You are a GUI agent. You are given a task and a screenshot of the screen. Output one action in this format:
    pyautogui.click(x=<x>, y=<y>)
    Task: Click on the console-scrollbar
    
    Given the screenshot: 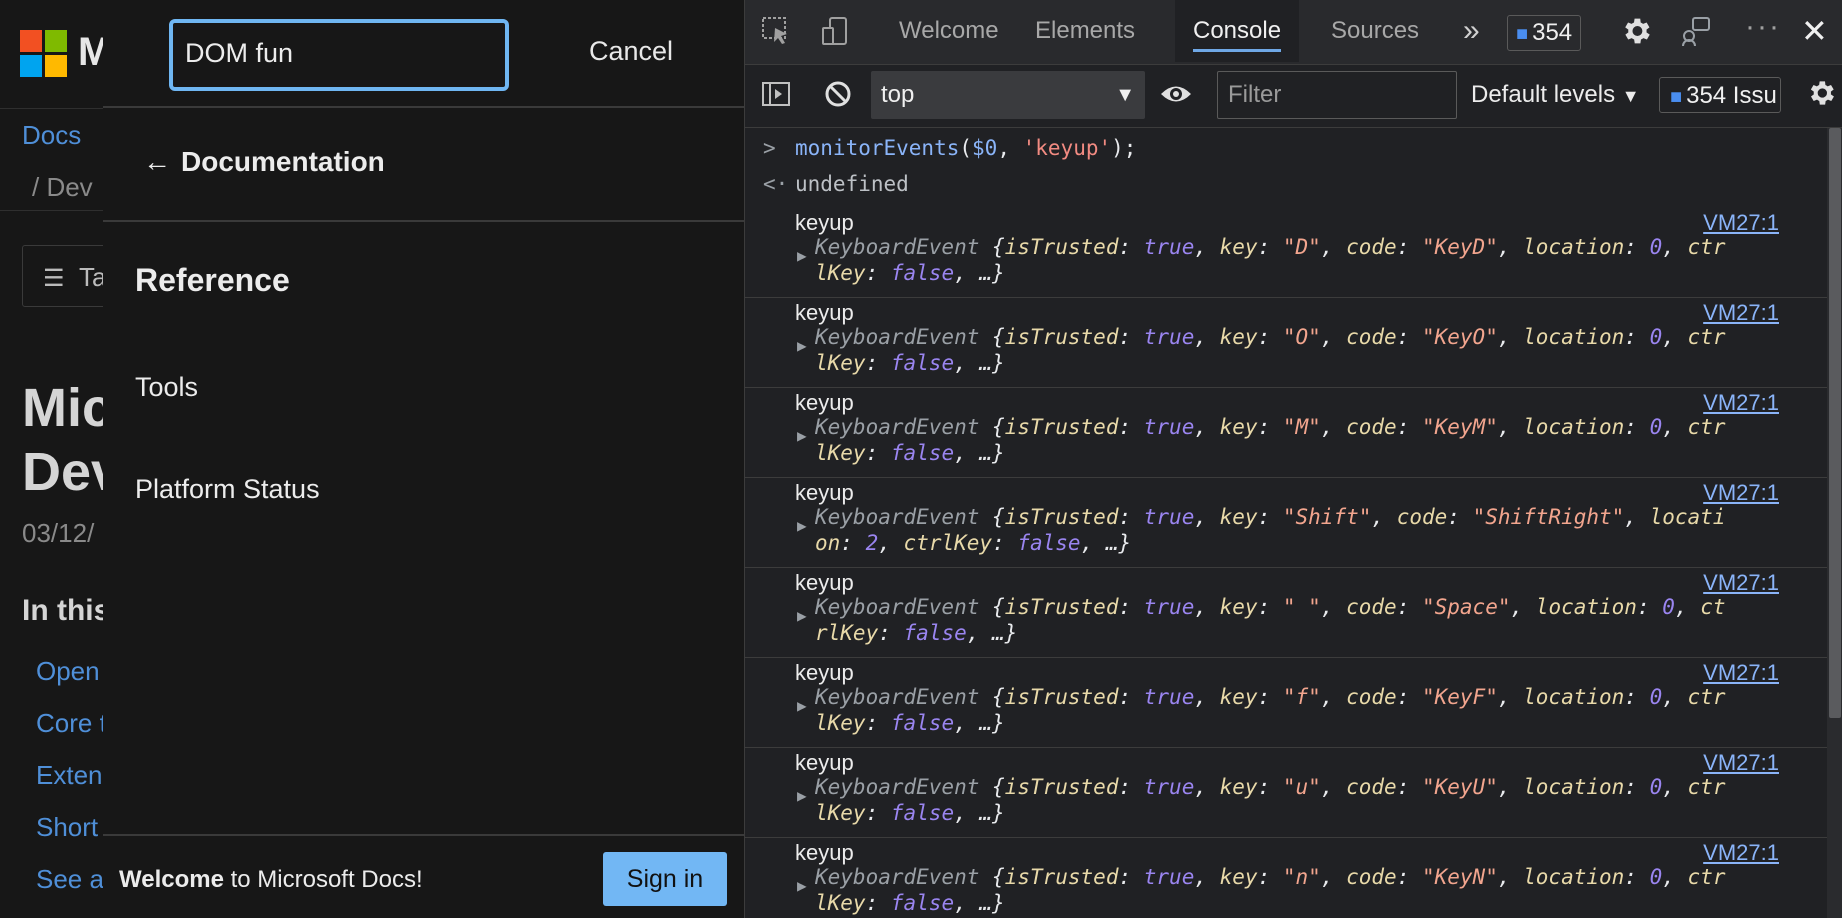 What is the action you would take?
    pyautogui.click(x=1834, y=523)
    